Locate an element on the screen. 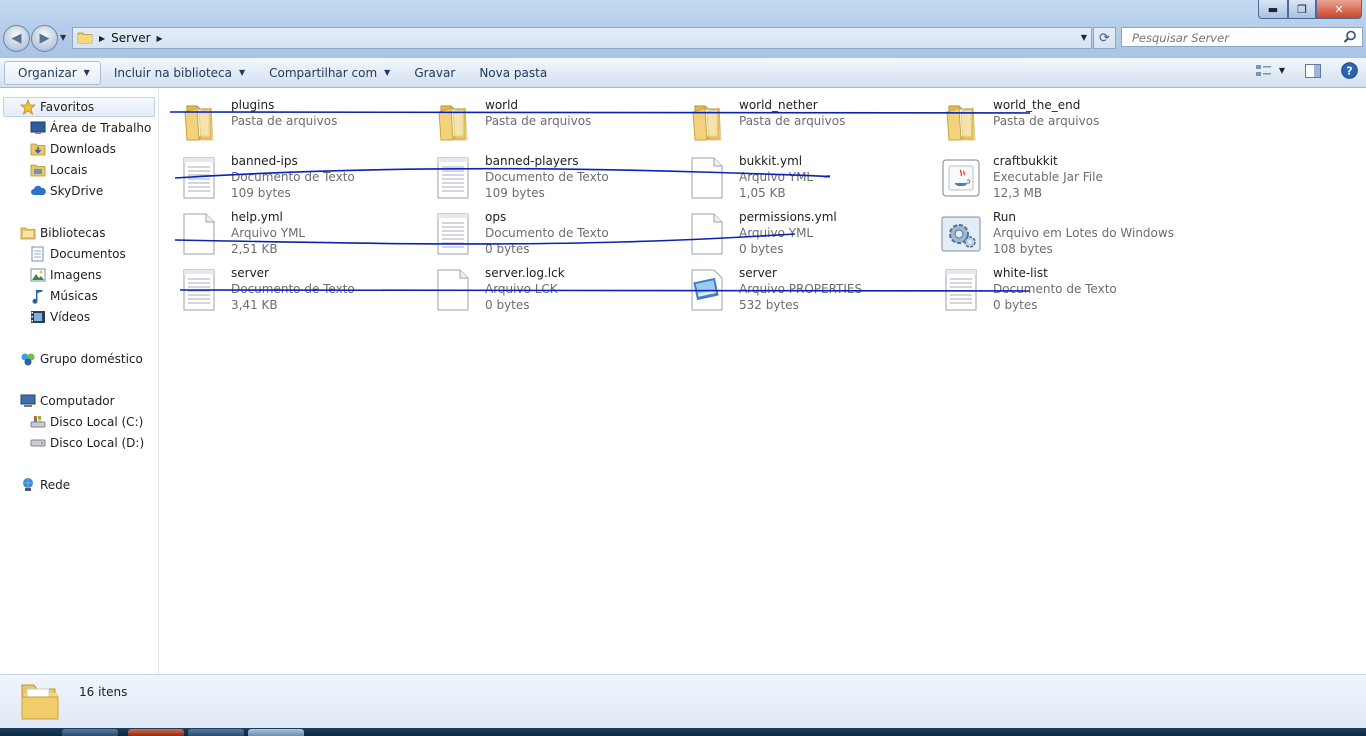 This screenshot has width=1366, height=736. search-input is located at coordinates (1237, 38).